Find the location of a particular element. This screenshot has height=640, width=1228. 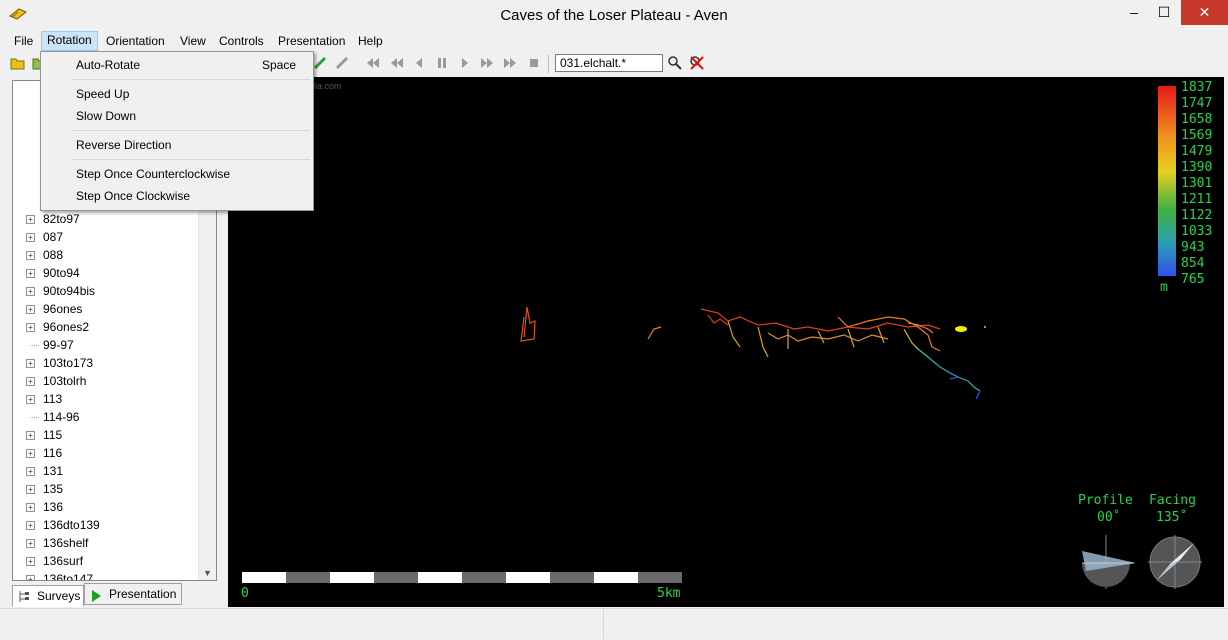

tree-item-label: 82to97 is located at coordinates (61, 219).